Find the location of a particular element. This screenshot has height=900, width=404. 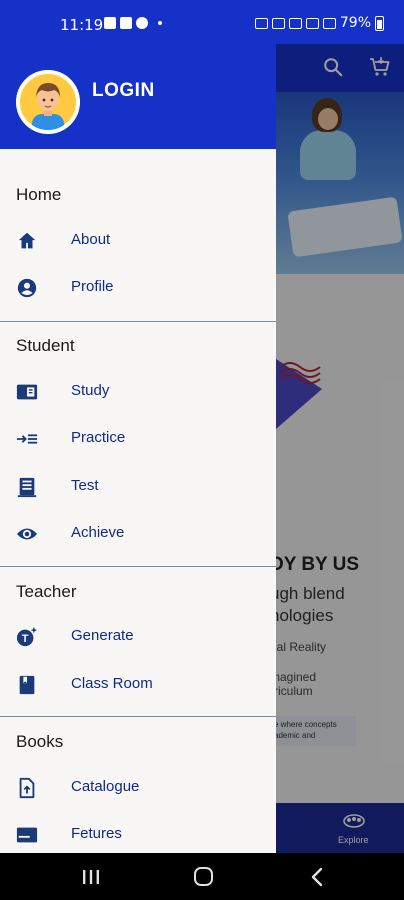

recent-apps-icon is located at coordinates (91, 877).